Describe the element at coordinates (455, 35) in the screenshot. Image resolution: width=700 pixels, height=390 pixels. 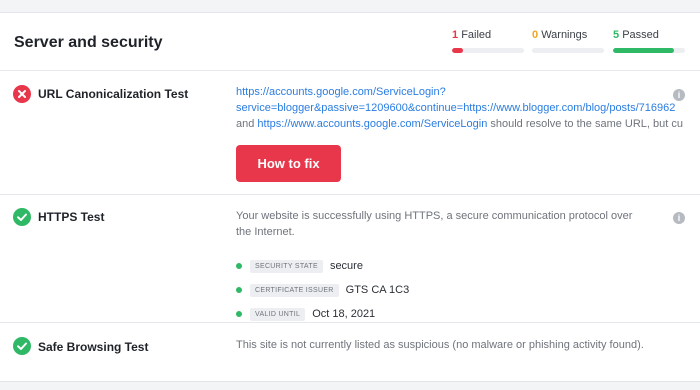
I see `failed-count: 1` at that location.